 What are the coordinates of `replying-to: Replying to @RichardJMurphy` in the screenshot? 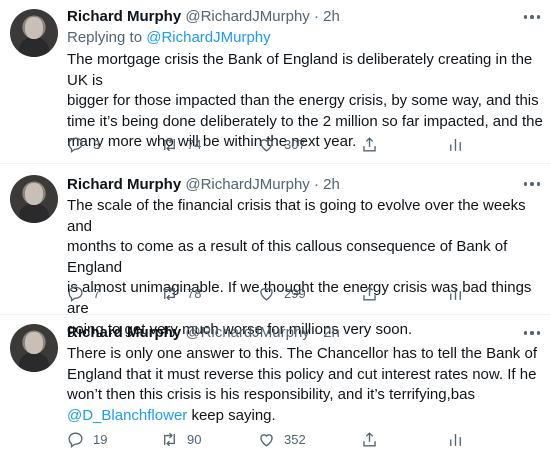 It's located at (169, 38).